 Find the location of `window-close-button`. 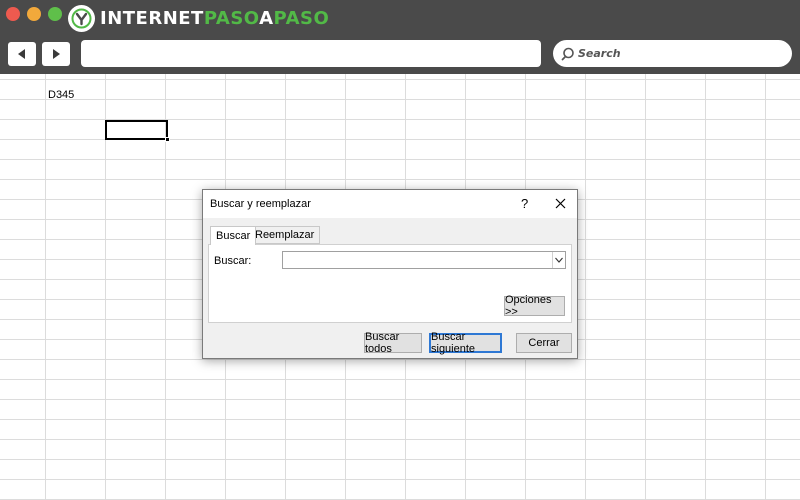

window-close-button is located at coordinates (13, 14).